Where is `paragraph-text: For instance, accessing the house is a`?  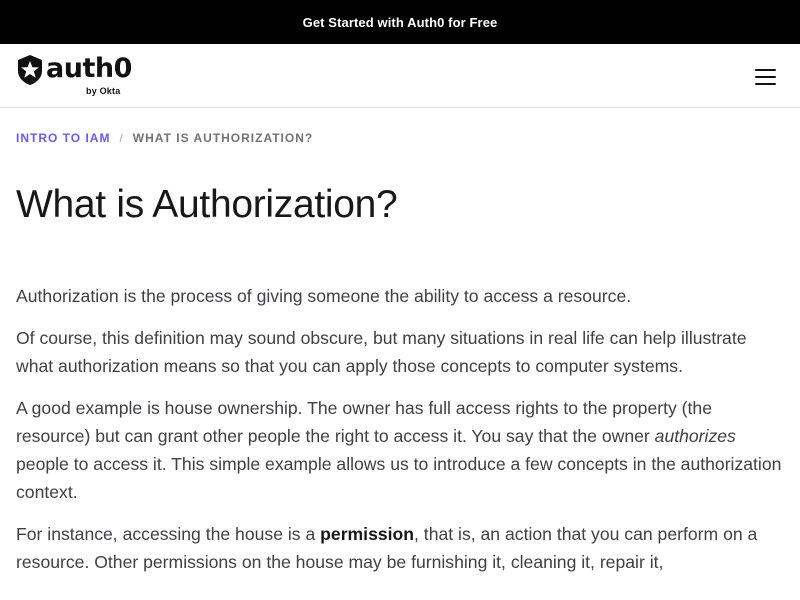 paragraph-text: For instance, accessing the house is a is located at coordinates (168, 534).